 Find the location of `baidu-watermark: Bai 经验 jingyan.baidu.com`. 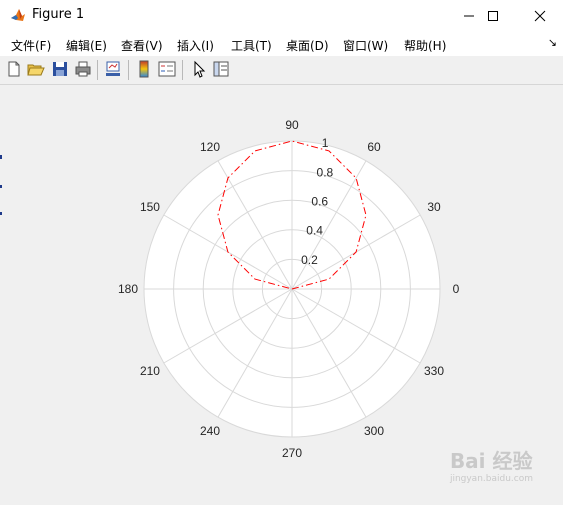

baidu-watermark: Bai 经验 jingyan.baidu.com is located at coordinates (491, 464).